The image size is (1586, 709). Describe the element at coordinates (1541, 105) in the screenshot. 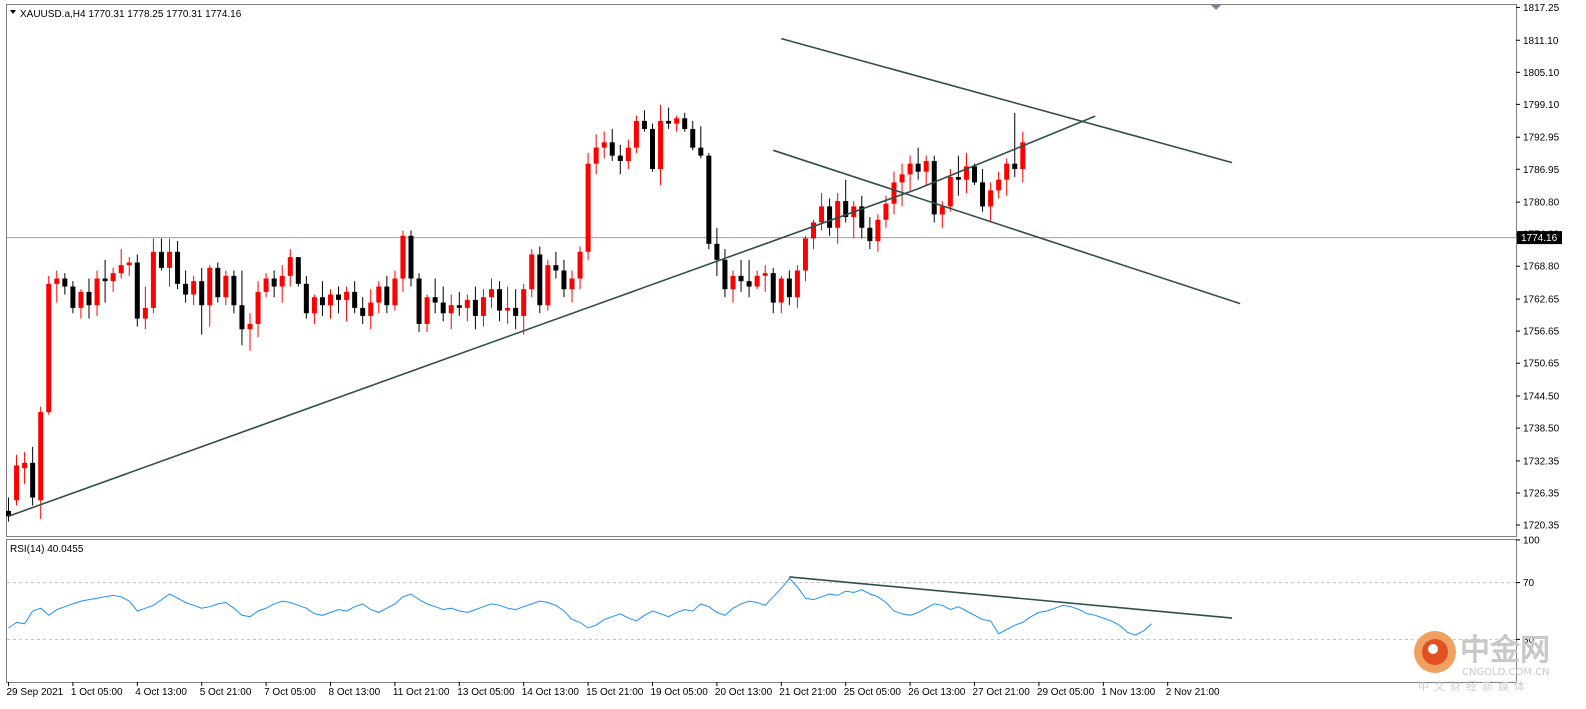

I see `price-tick-label: 1799.10` at that location.